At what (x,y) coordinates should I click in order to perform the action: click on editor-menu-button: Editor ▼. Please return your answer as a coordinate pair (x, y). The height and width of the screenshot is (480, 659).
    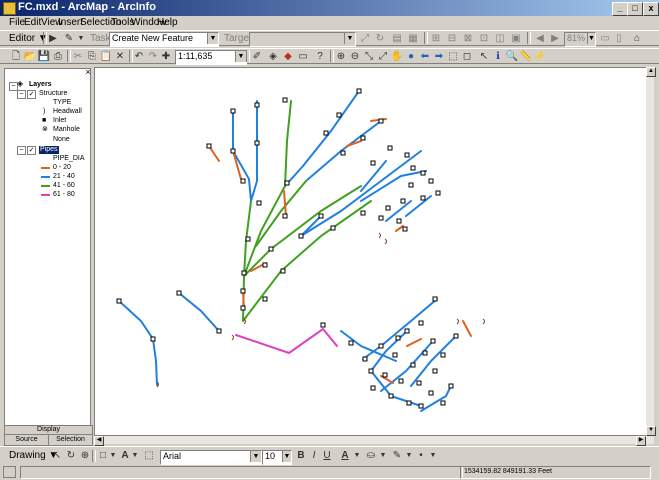
    Looking at the image, I should click on (28, 38).